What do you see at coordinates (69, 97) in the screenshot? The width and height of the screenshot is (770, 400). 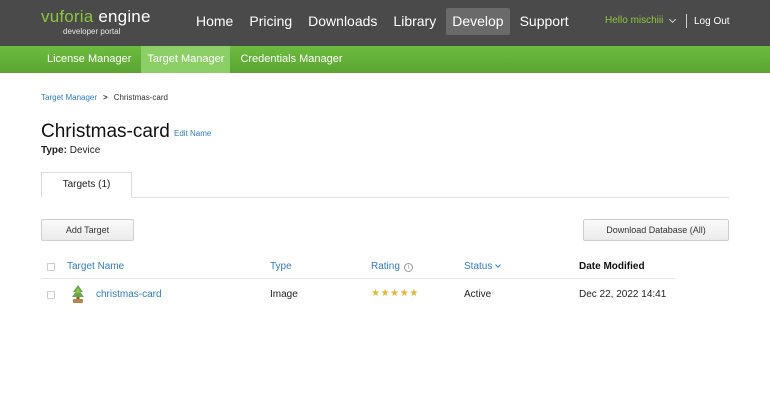 I see `breadcrumb-target-manager: Target Manager` at bounding box center [69, 97].